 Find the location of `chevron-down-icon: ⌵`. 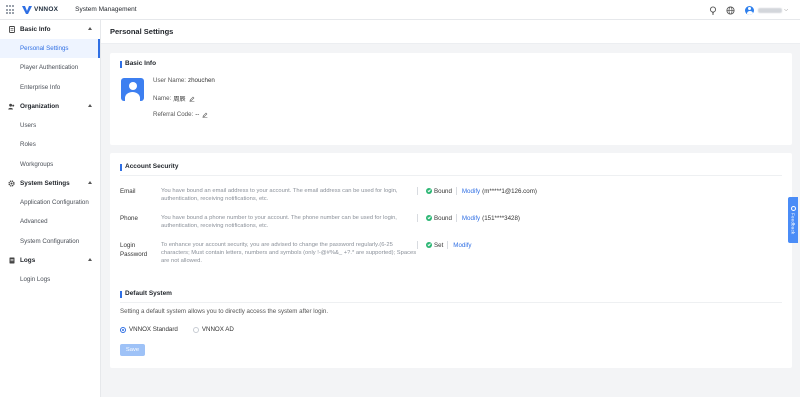

chevron-down-icon: ⌵ is located at coordinates (786, 10).